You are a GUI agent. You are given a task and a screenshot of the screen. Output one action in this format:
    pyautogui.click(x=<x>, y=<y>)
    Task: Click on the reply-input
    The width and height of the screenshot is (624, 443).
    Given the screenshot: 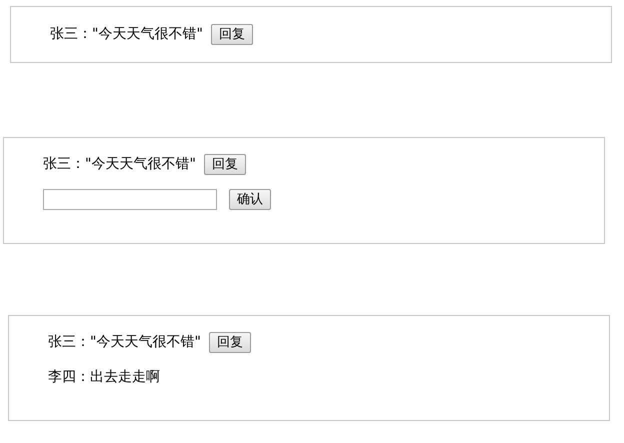 What is the action you would take?
    pyautogui.click(x=130, y=199)
    